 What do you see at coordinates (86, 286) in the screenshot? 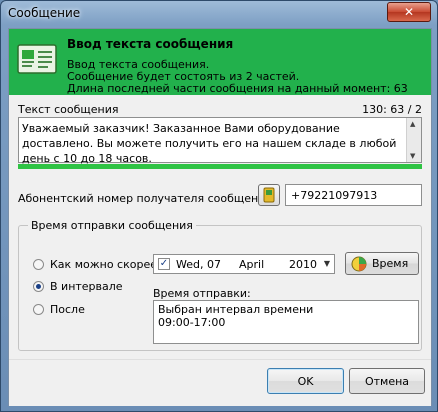
I see `radio-interval-label: В интервале` at bounding box center [86, 286].